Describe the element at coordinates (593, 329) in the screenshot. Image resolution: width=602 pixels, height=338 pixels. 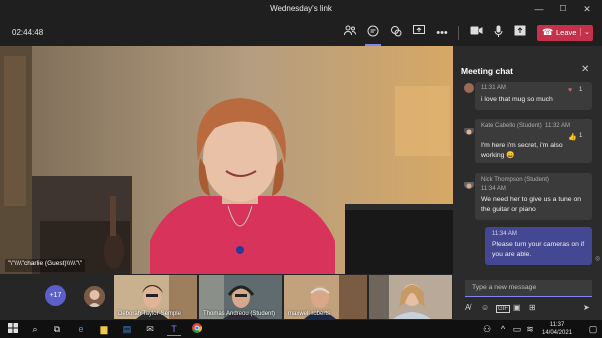
I see `notifications-icon: ▢` at that location.